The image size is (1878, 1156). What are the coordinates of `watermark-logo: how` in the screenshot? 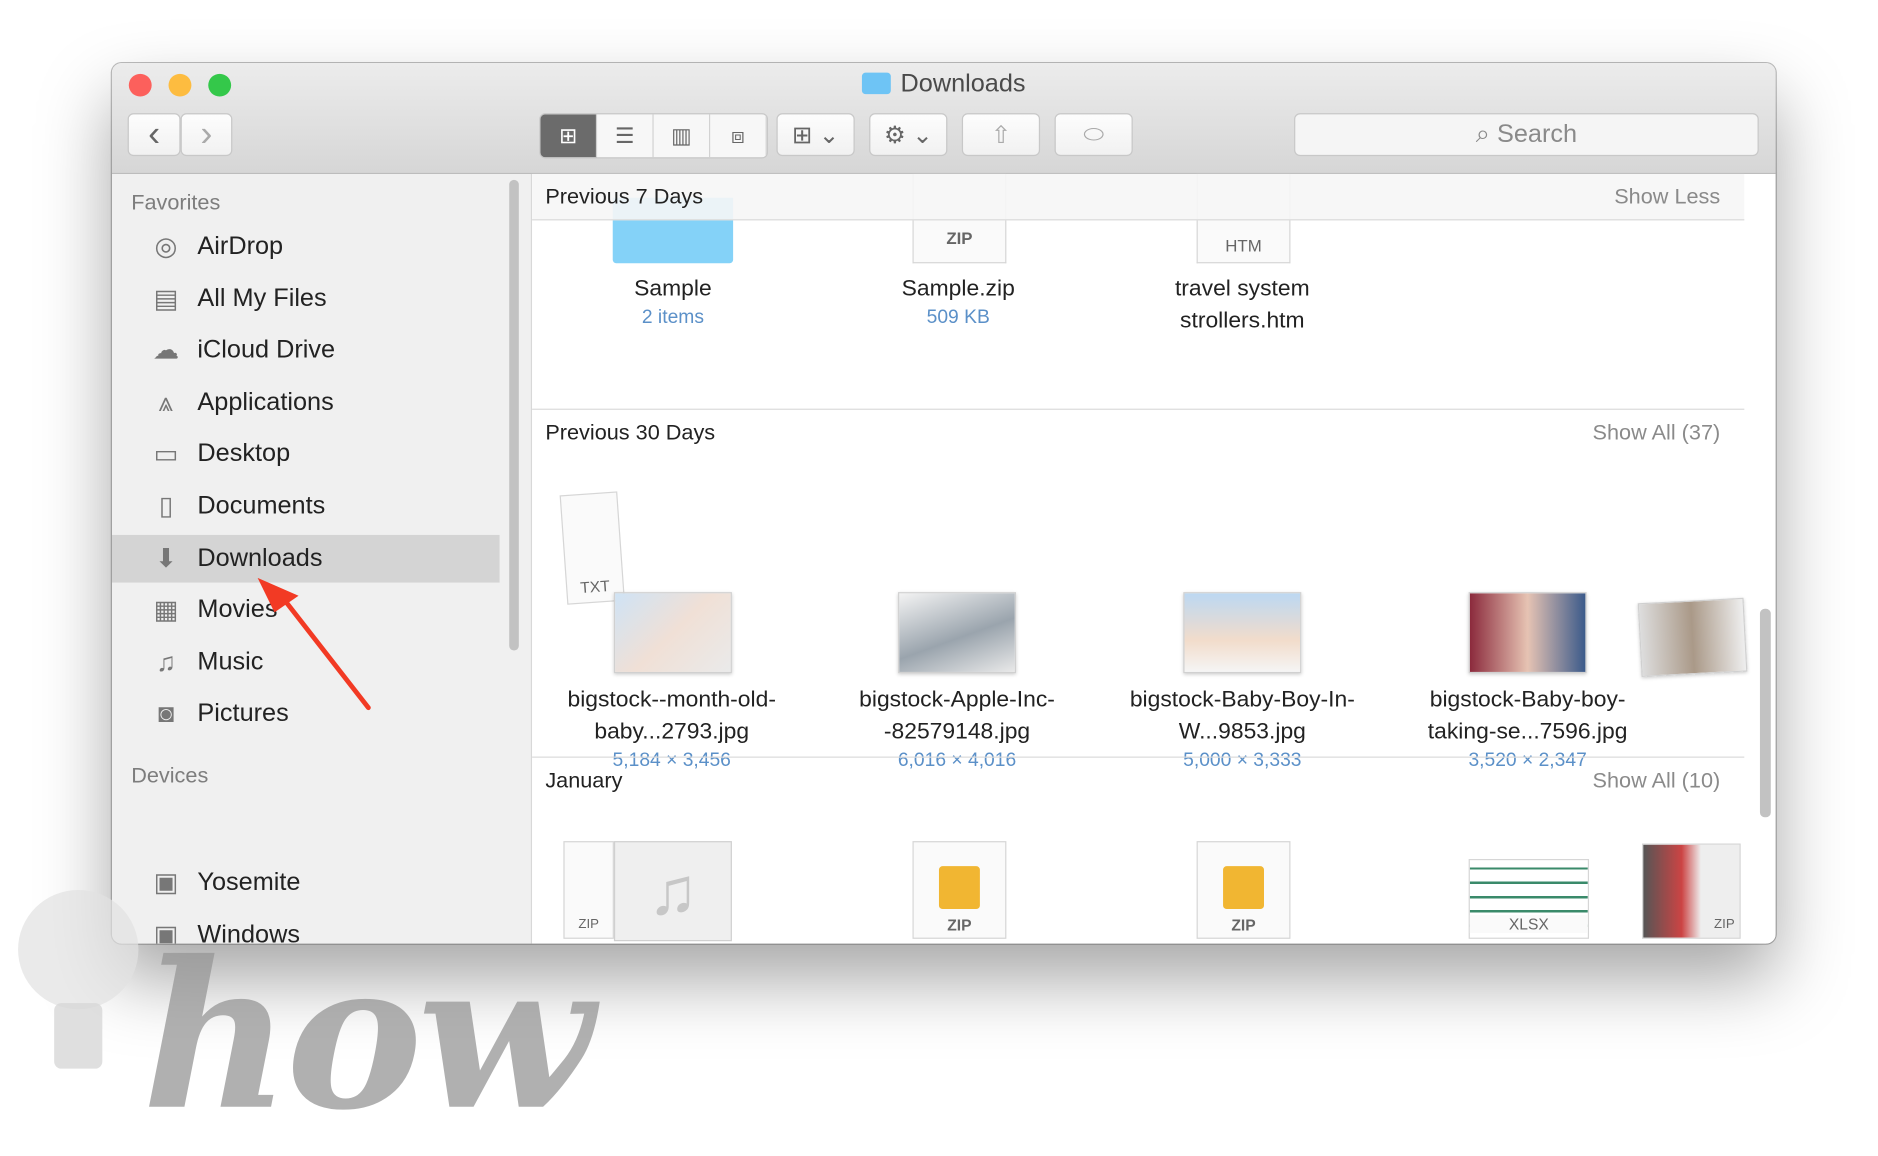 It's located at (368, 1036).